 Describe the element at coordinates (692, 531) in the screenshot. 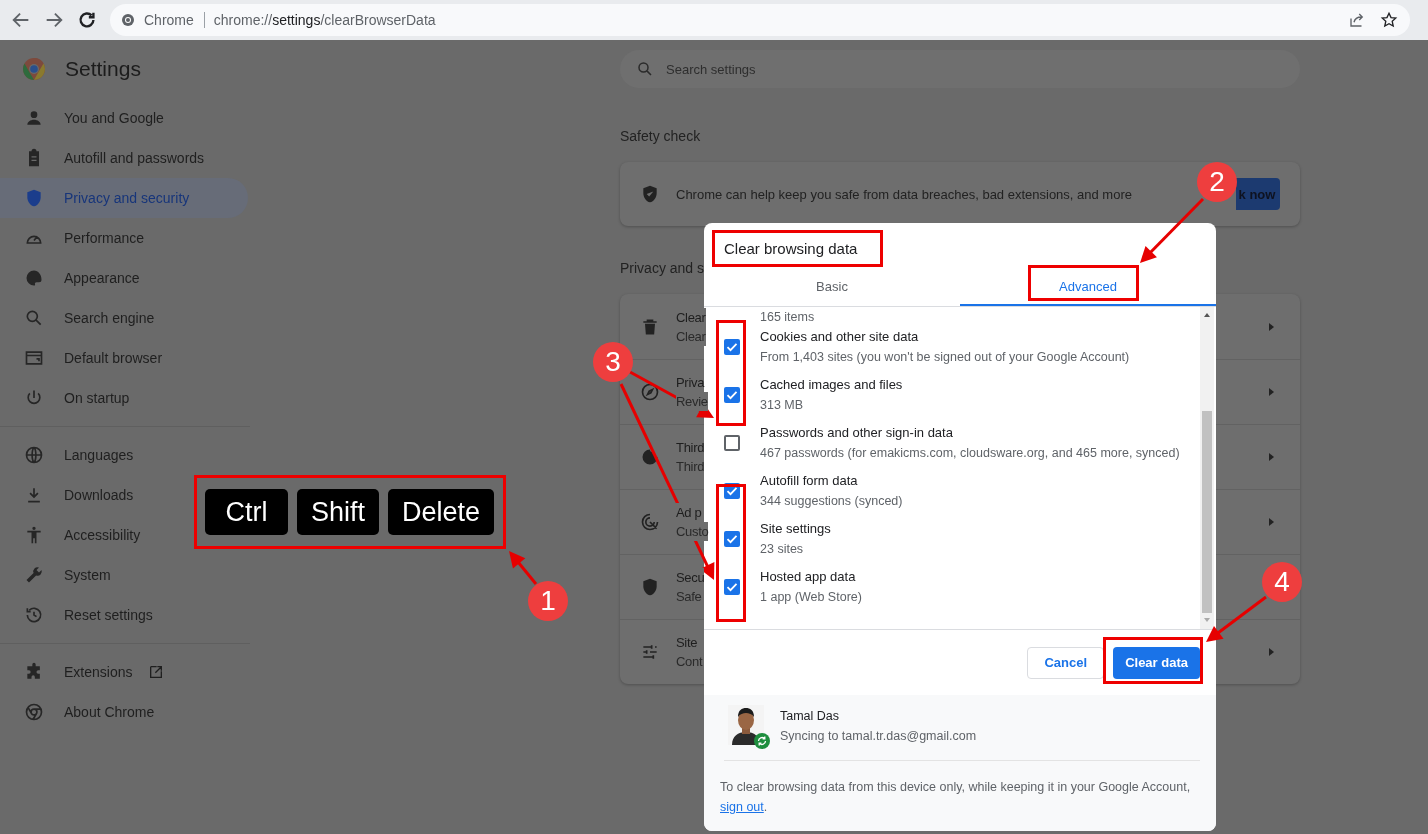

I see `row-subtitle: Custo` at that location.